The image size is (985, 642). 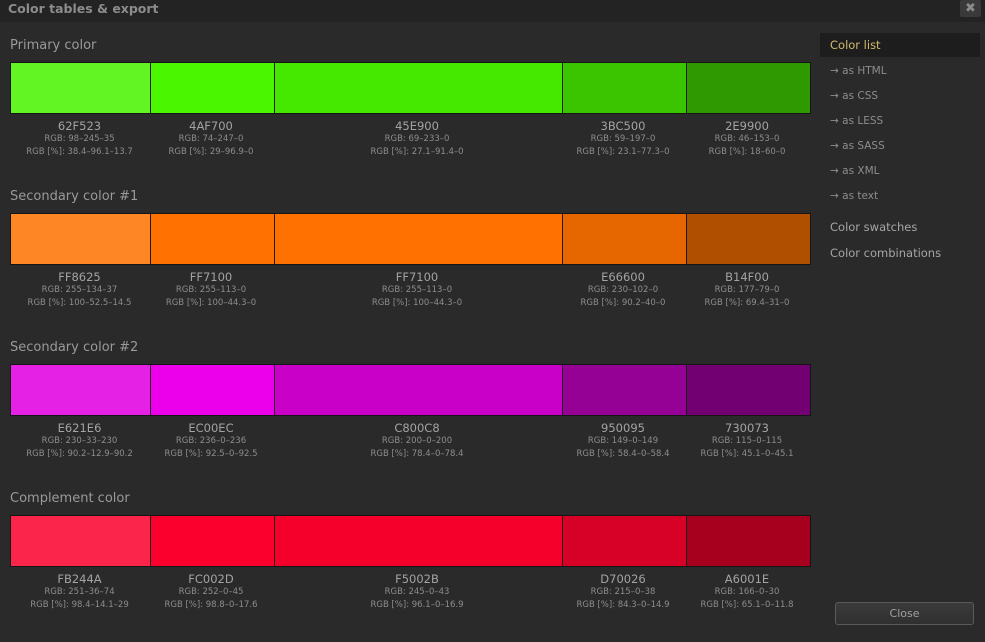 I want to click on hex-code: 4AF700, so click(x=211, y=126).